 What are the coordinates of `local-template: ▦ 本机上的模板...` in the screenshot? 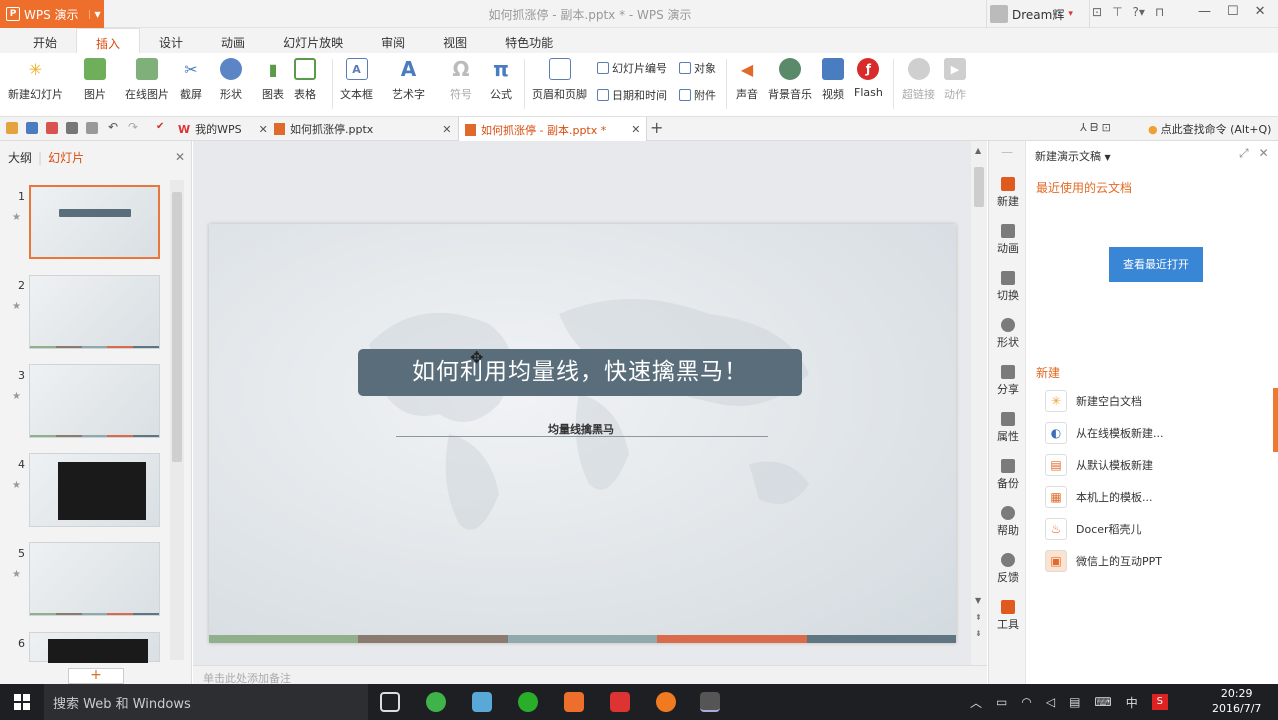 It's located at (1099, 497).